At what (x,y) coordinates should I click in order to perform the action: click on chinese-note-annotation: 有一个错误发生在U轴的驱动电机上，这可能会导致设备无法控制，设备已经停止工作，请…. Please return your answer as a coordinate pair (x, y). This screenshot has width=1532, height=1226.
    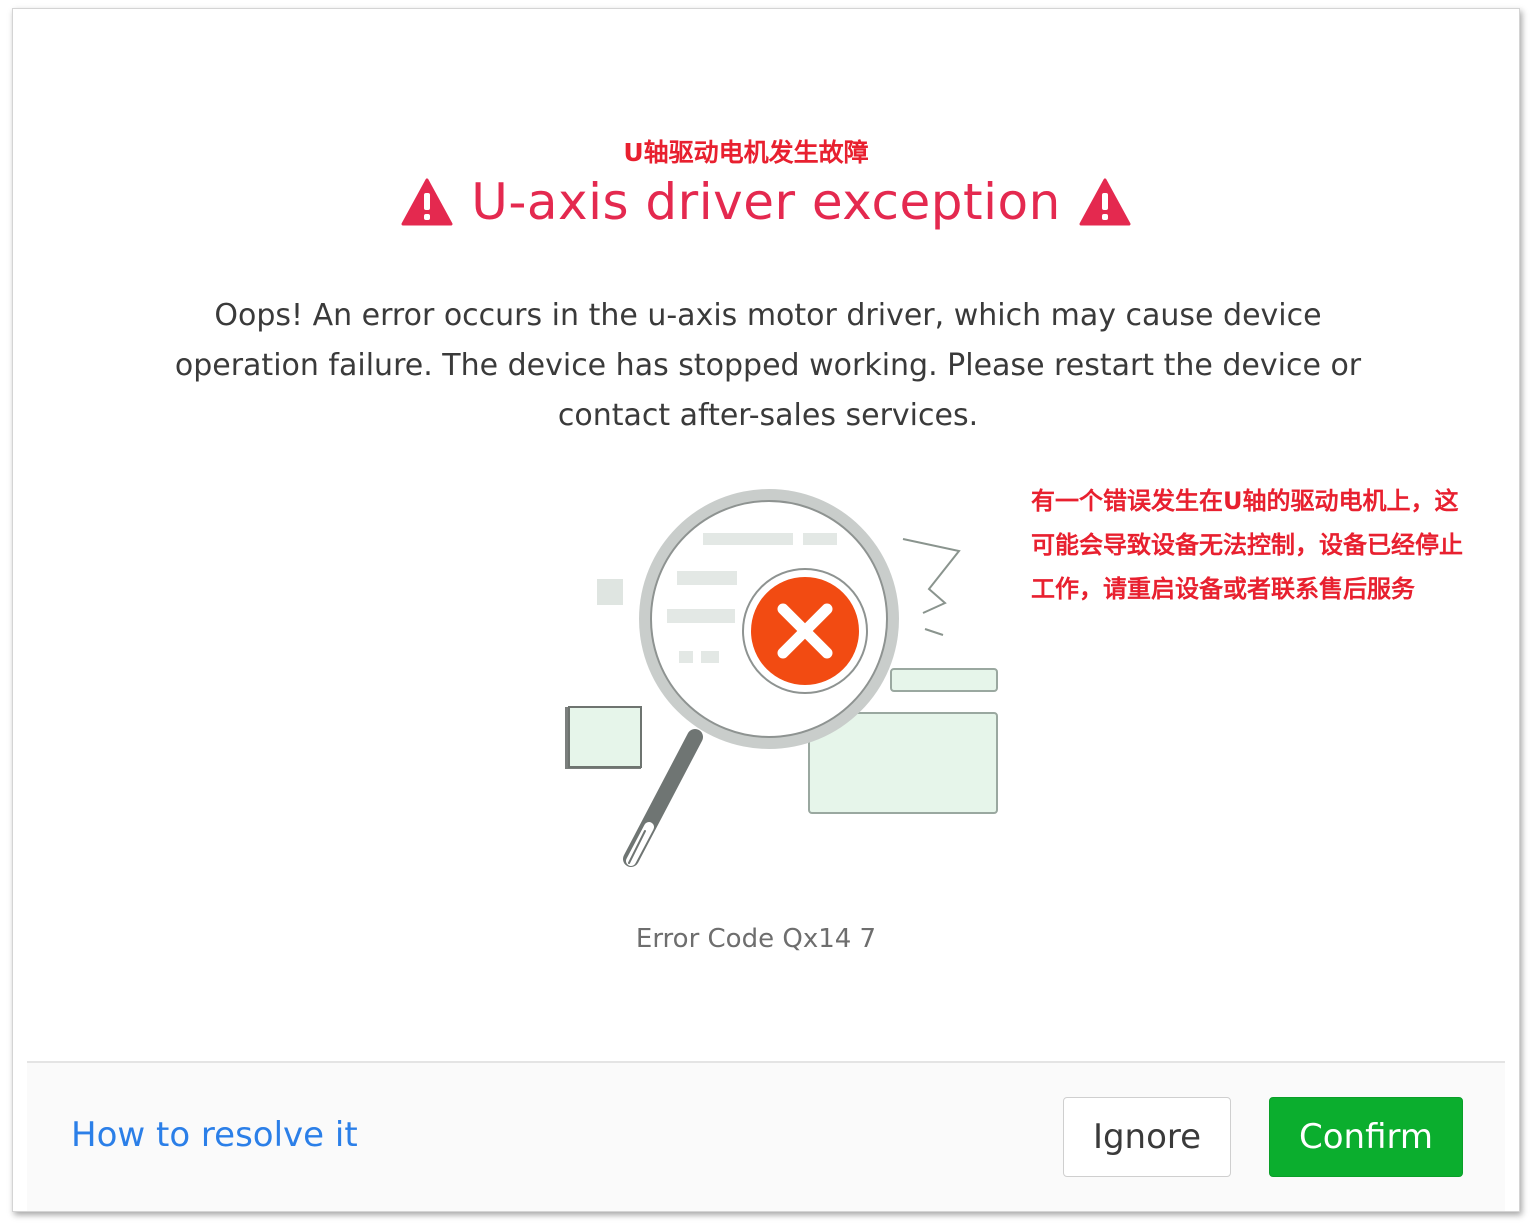
    Looking at the image, I should click on (1247, 545).